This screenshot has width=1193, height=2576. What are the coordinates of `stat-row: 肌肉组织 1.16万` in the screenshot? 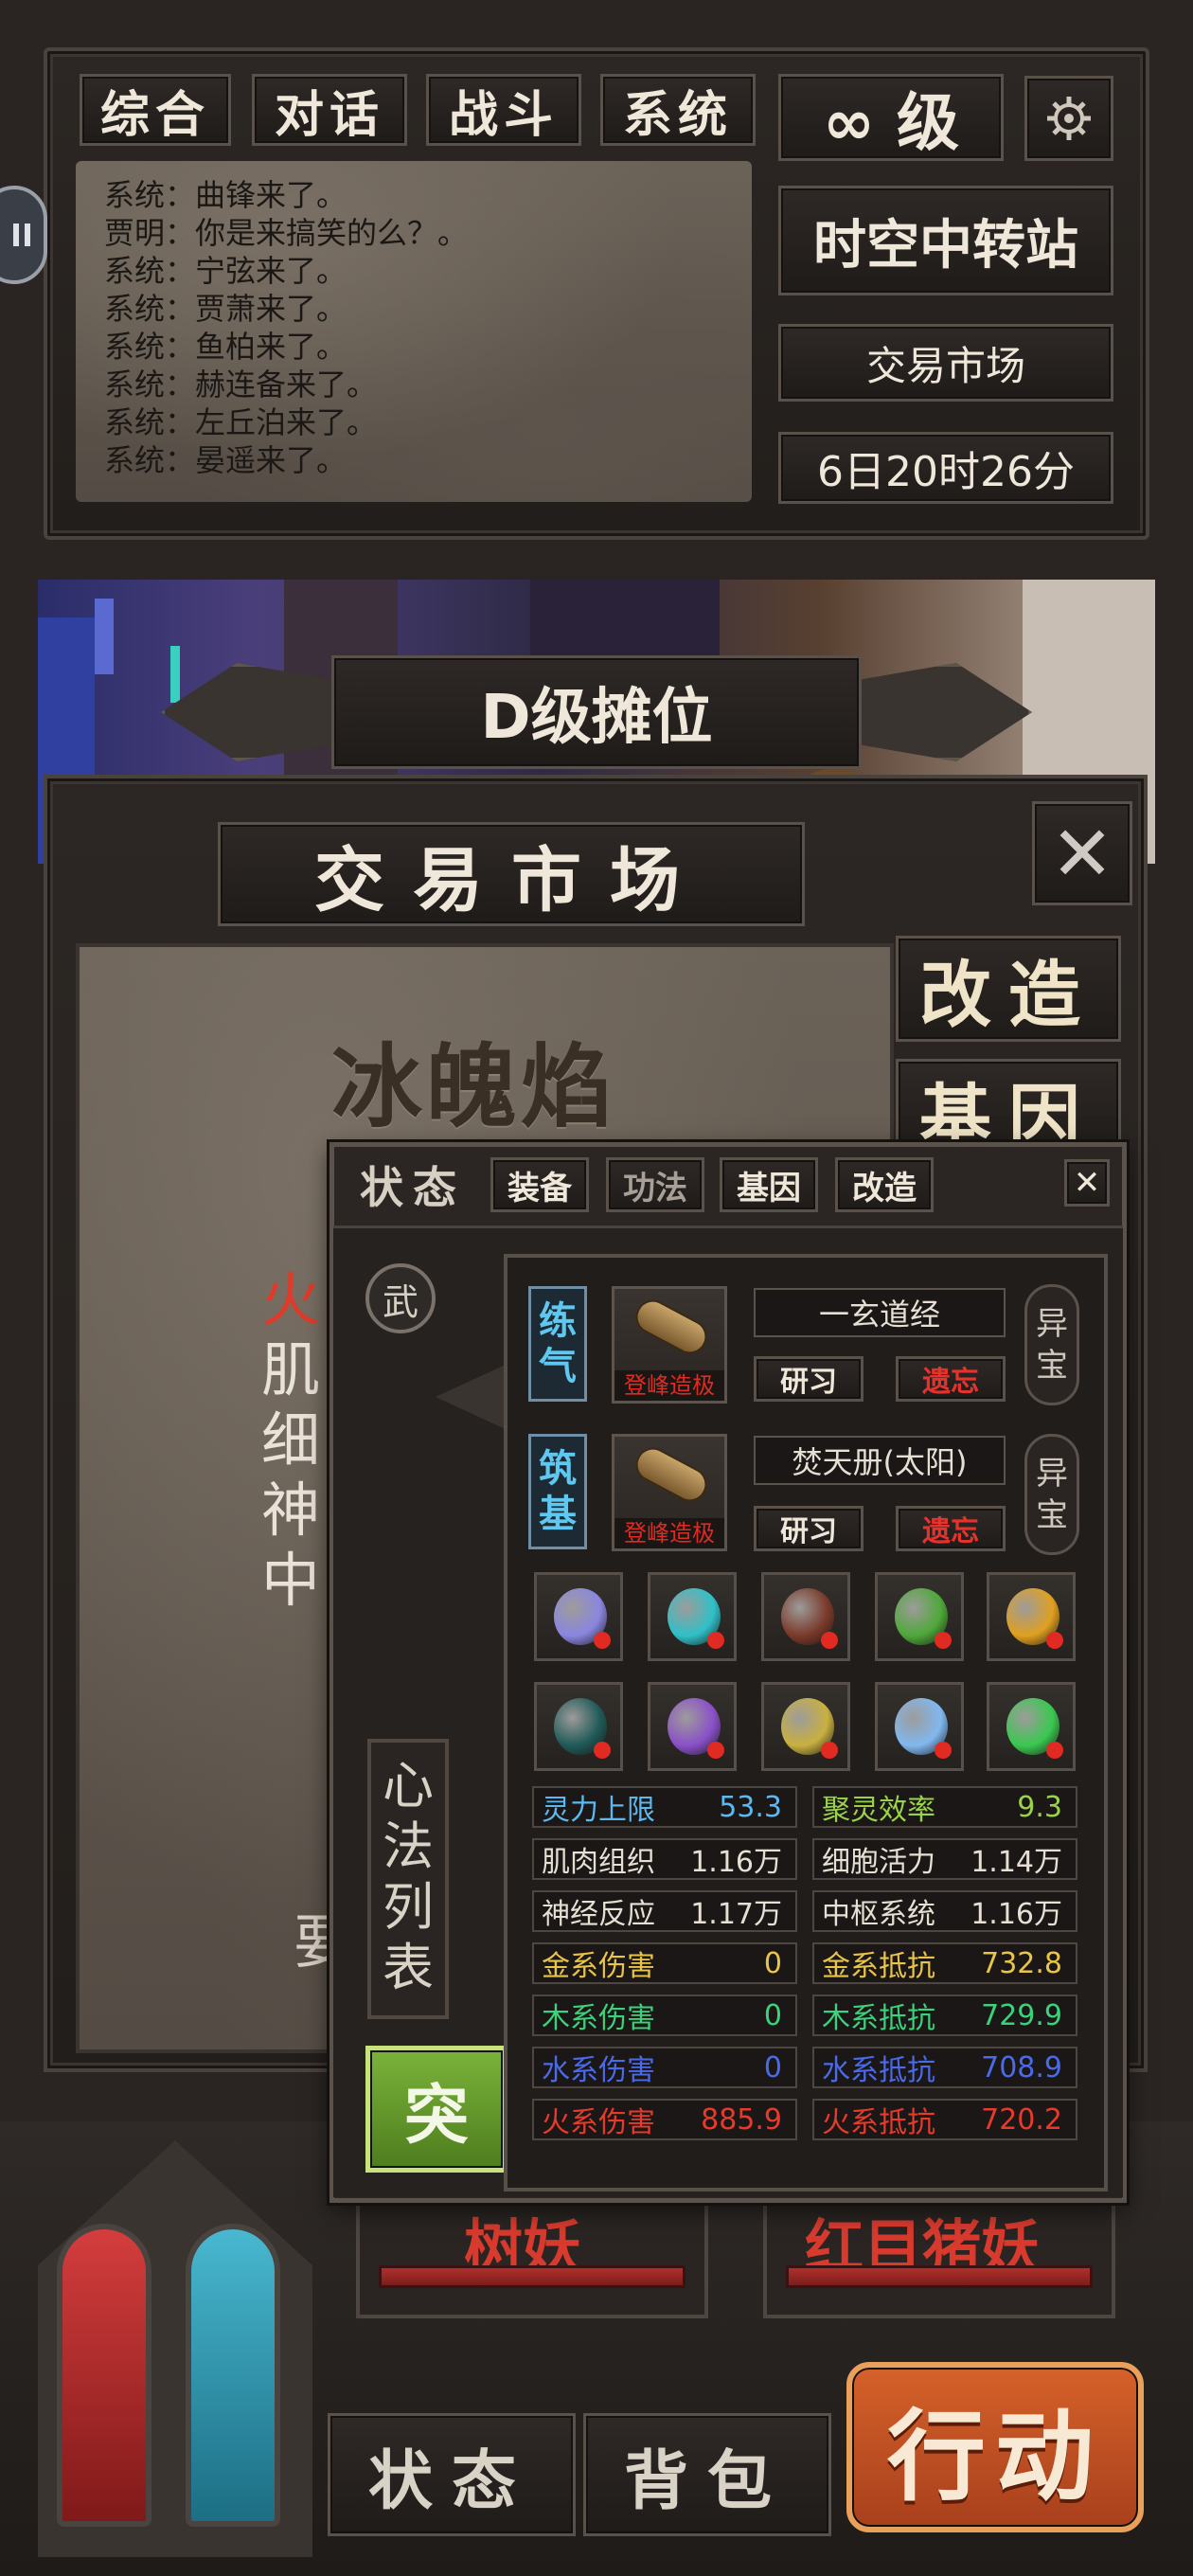 It's located at (664, 1859).